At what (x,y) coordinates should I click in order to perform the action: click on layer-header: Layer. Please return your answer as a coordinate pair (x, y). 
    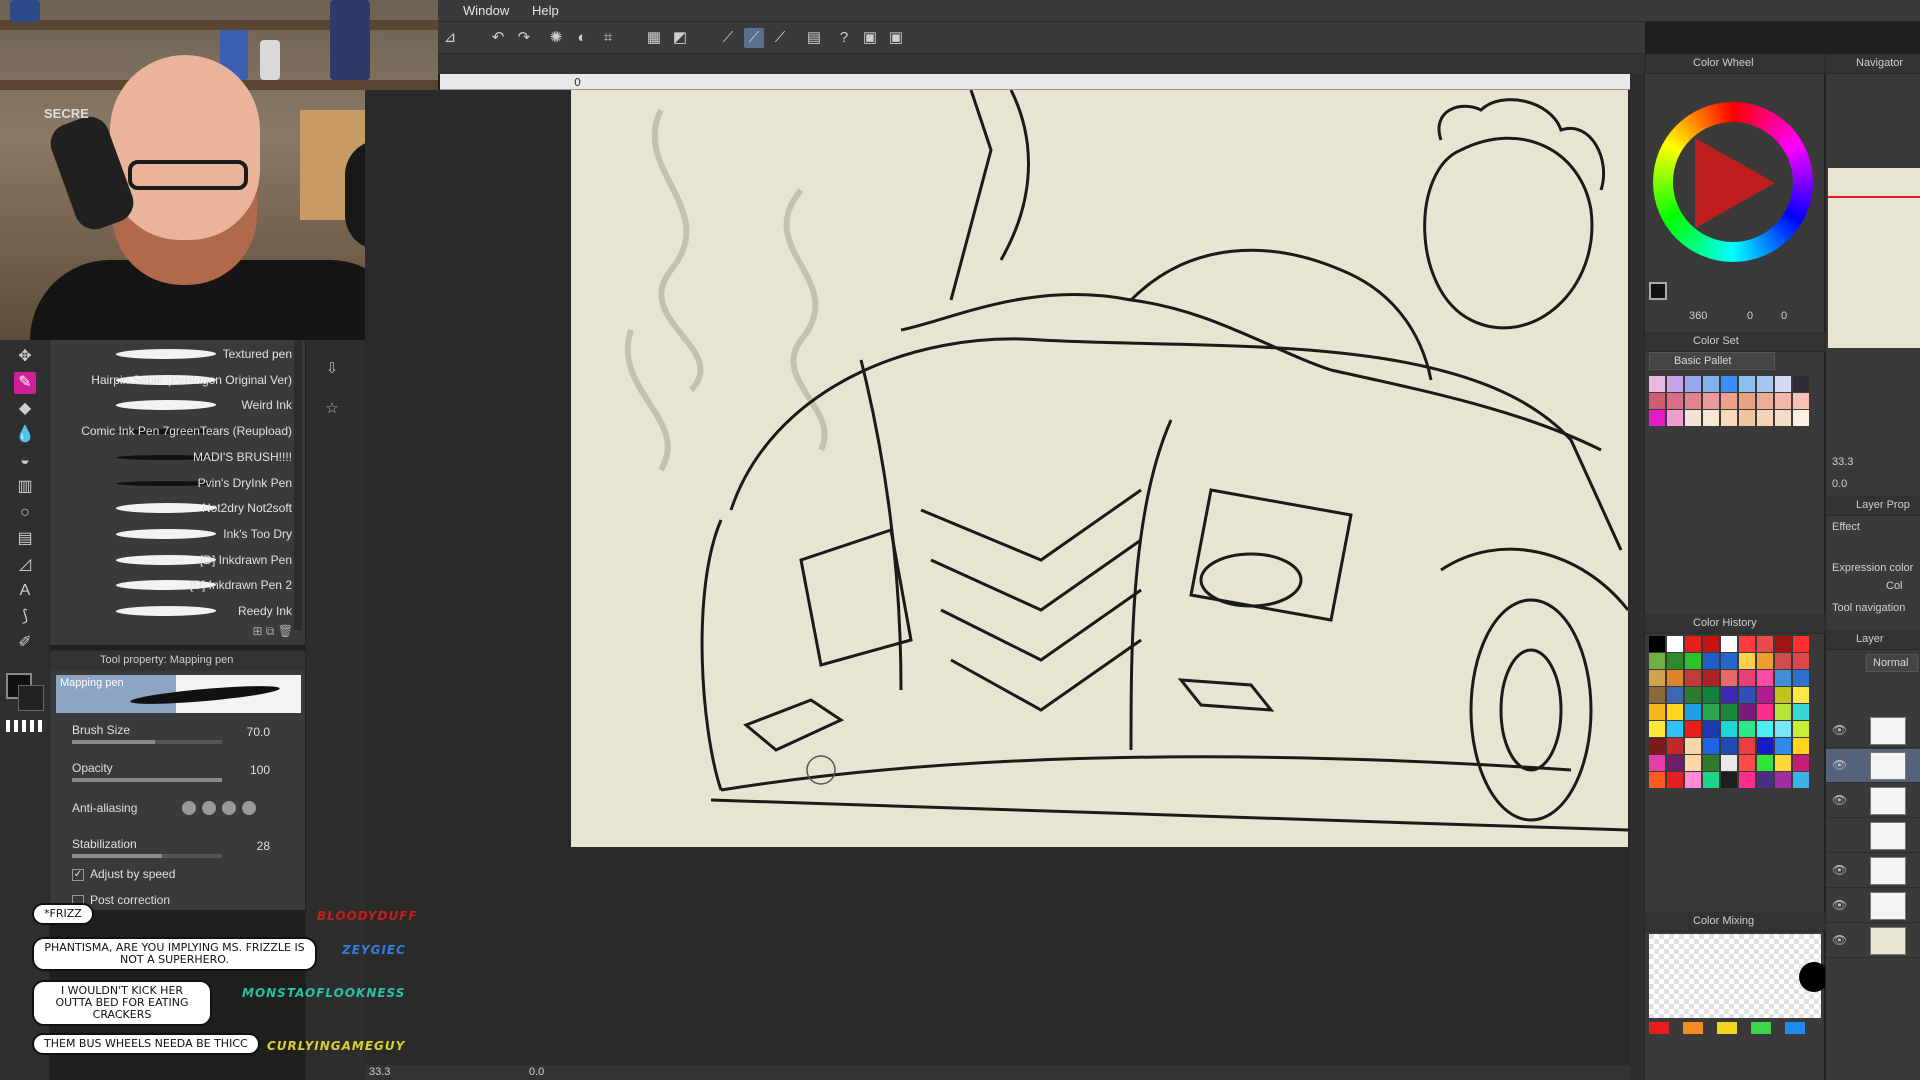
    Looking at the image, I should click on (1873, 640).